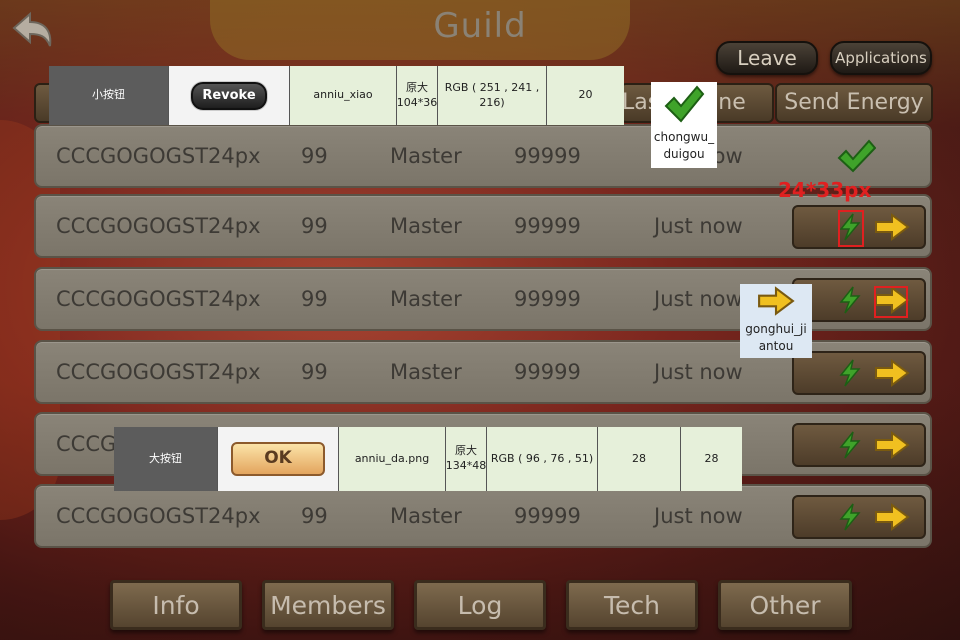 This screenshot has height=640, width=960. What do you see at coordinates (711, 459) in the screenshot?
I see `spec-font-2: 28` at bounding box center [711, 459].